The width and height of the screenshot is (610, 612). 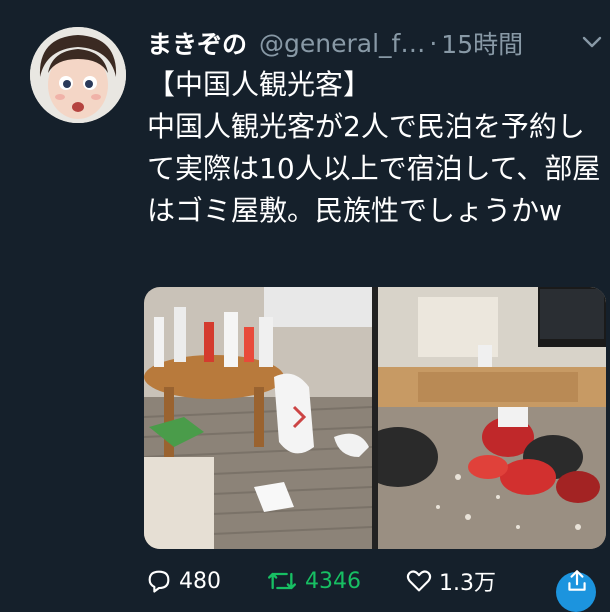 I want to click on heart-icon, so click(x=419, y=581).